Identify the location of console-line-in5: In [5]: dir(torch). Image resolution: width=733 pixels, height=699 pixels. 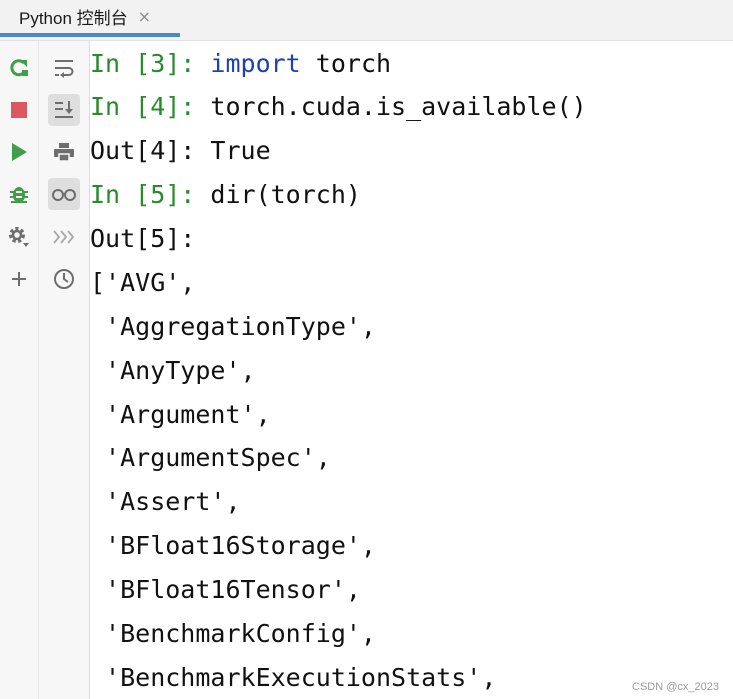
(225, 195).